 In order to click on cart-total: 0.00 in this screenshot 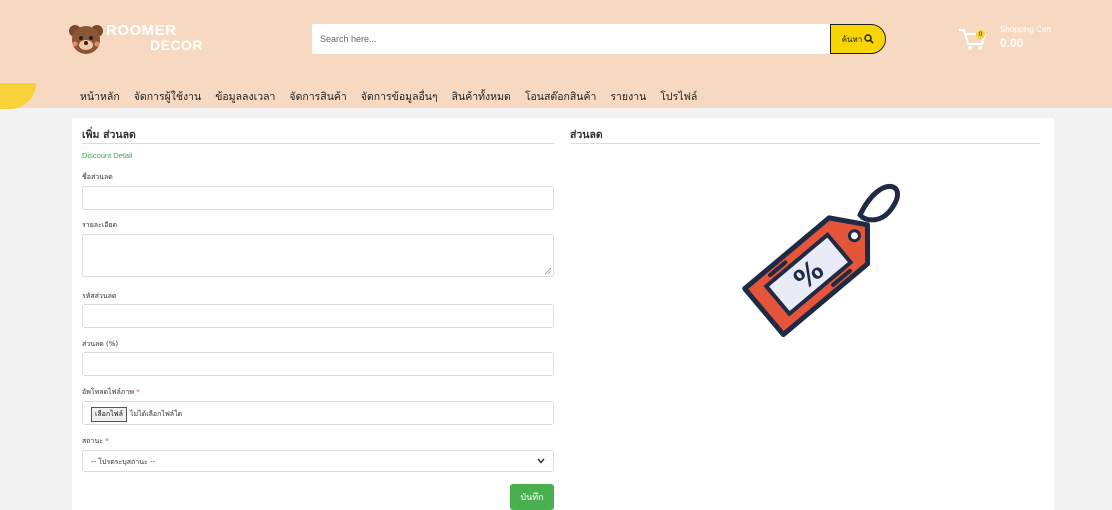, I will do `click(1012, 43)`.